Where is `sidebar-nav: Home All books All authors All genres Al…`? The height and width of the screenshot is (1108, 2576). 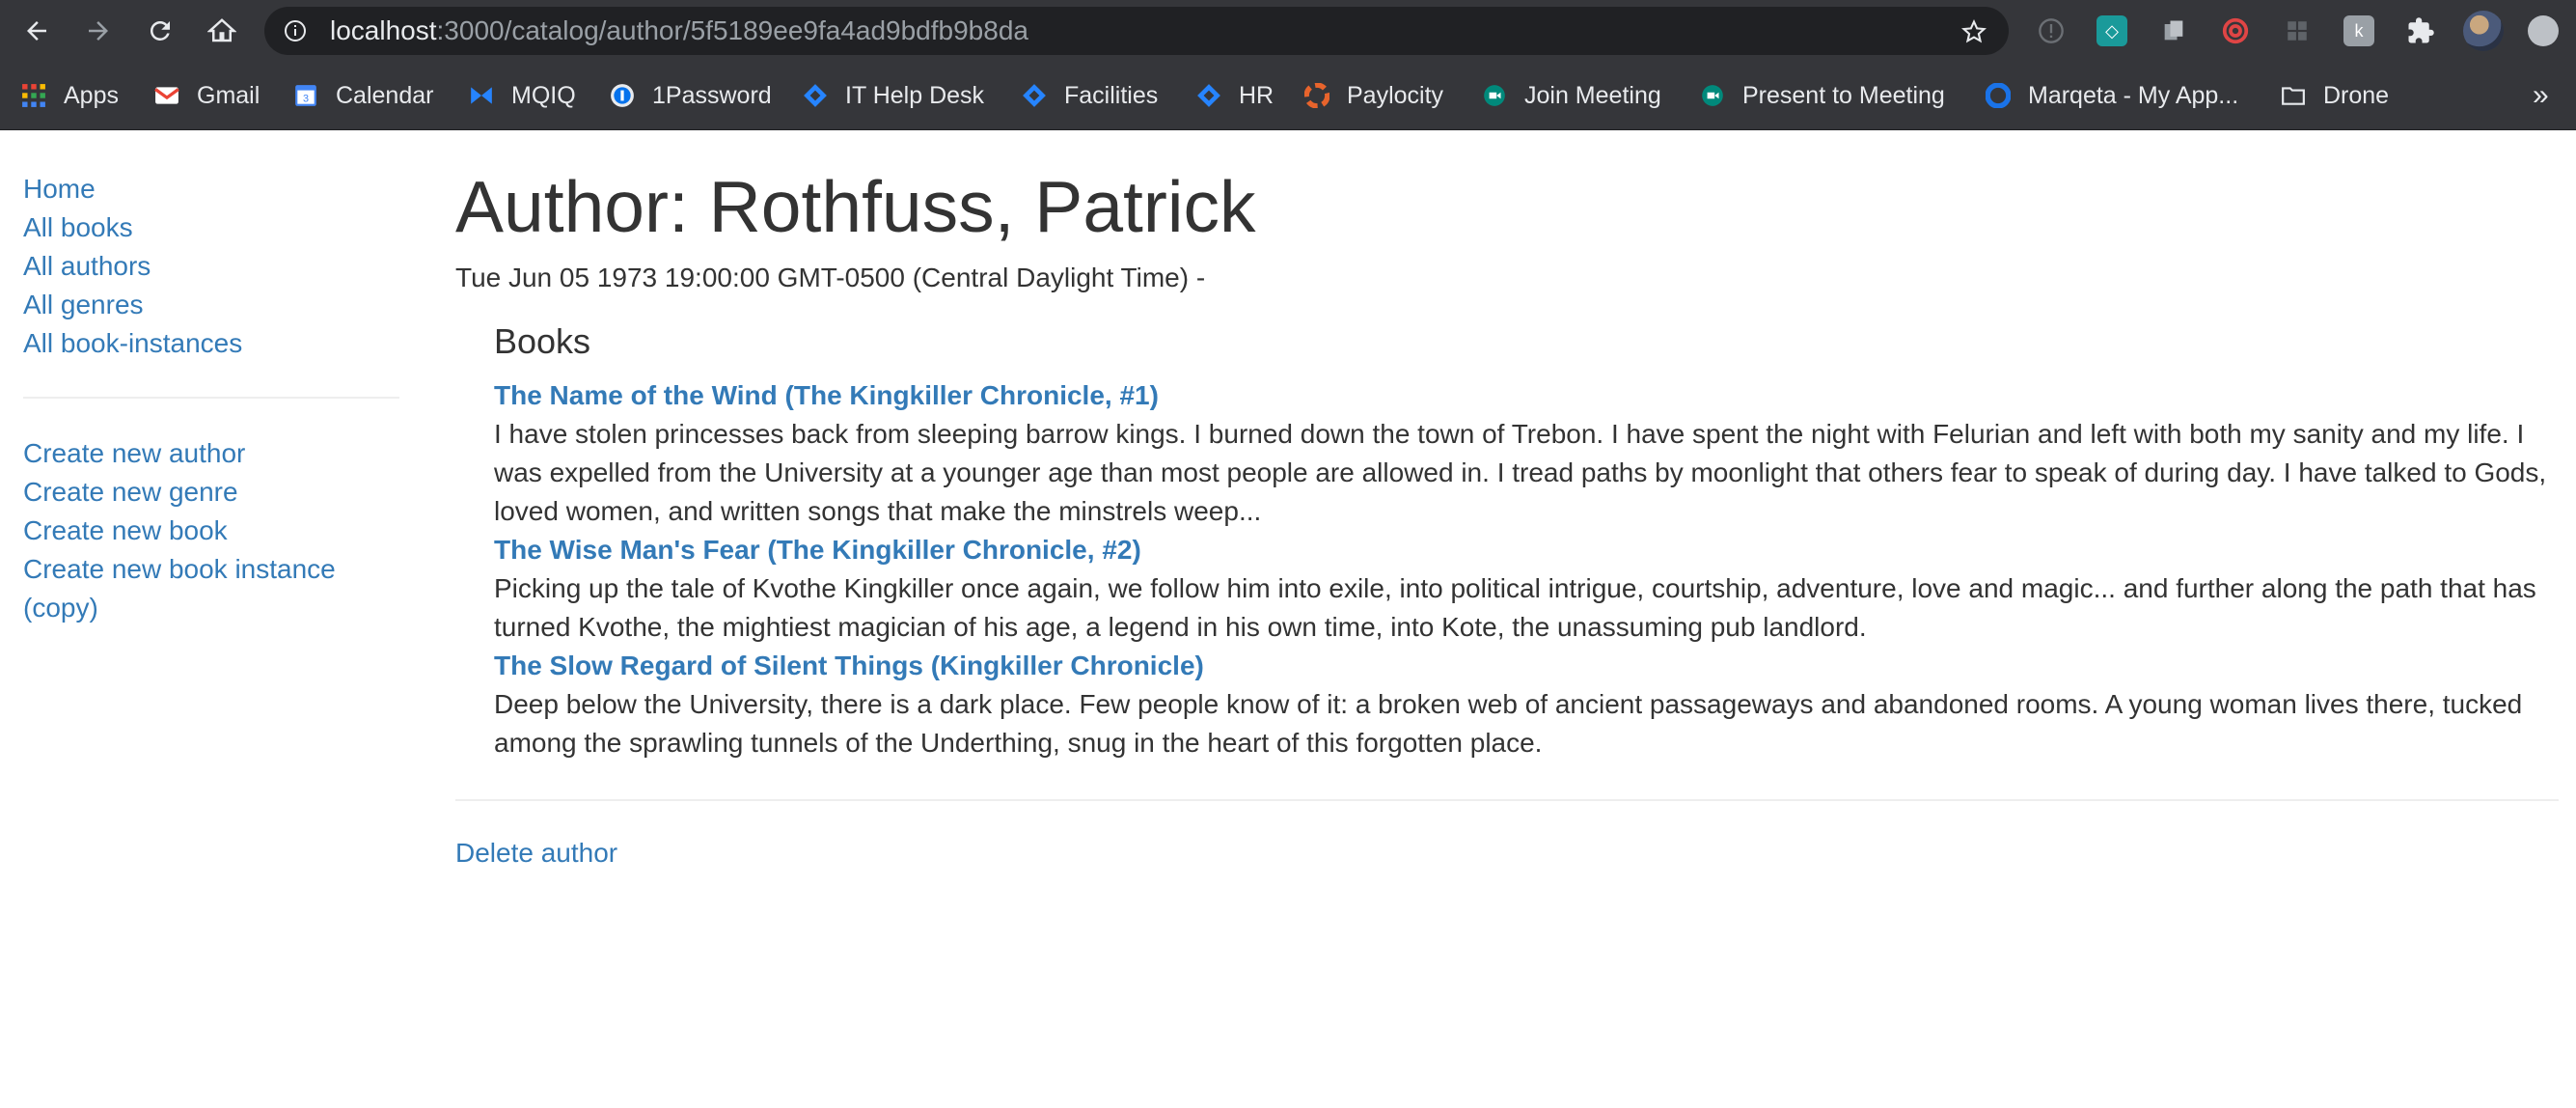
sidebar-nav: Home All books All authors All genres Al… is located at coordinates (211, 266).